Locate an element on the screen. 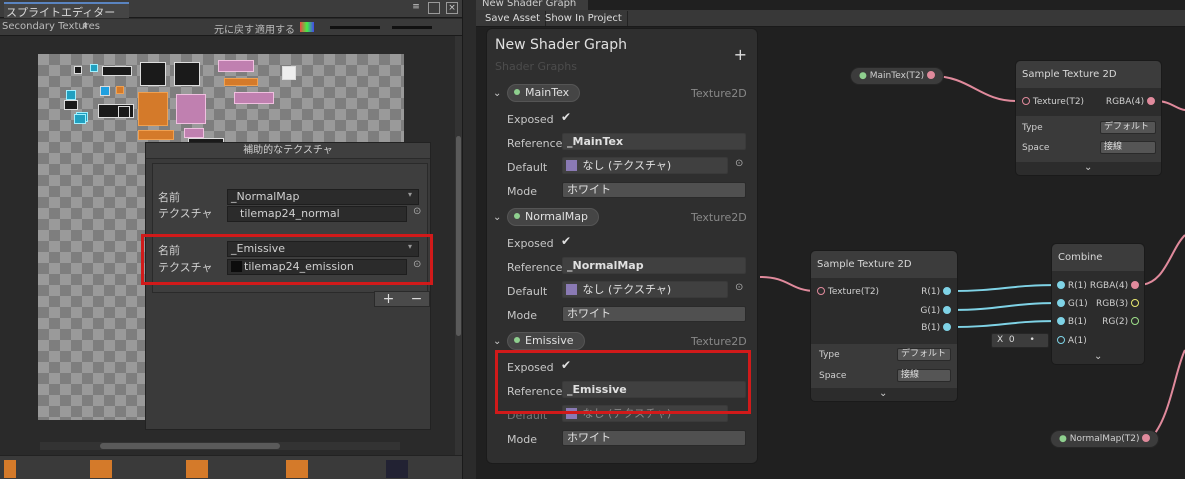 The height and width of the screenshot is (479, 1185). alpha-default-field: X 0 • is located at coordinates (1020, 340).